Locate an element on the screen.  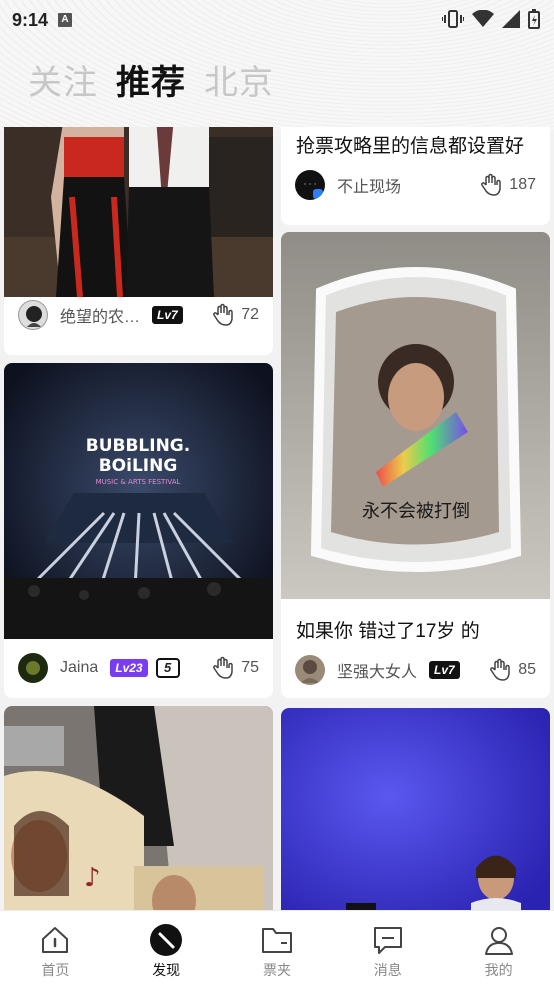
achievement-badge: 5 is located at coordinates (167, 668).